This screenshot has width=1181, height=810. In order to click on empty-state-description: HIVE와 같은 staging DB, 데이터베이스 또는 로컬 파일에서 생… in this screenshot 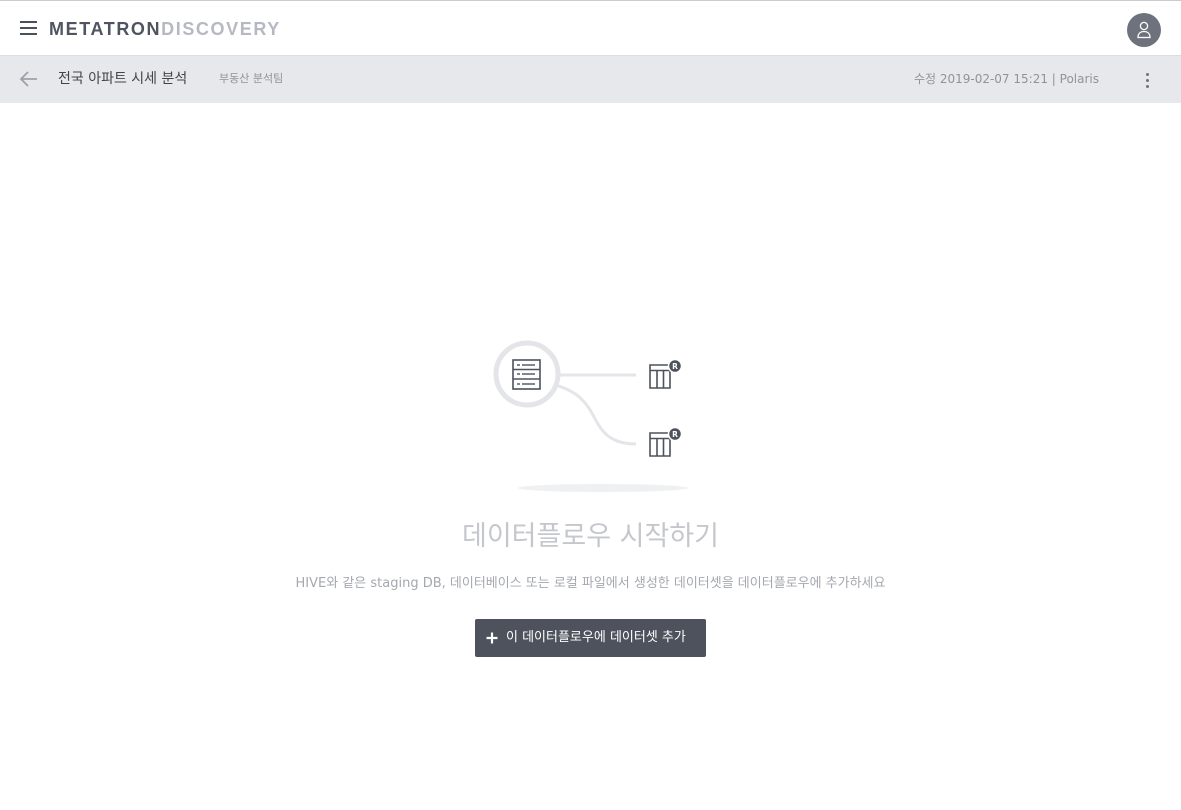, I will do `click(590, 583)`.